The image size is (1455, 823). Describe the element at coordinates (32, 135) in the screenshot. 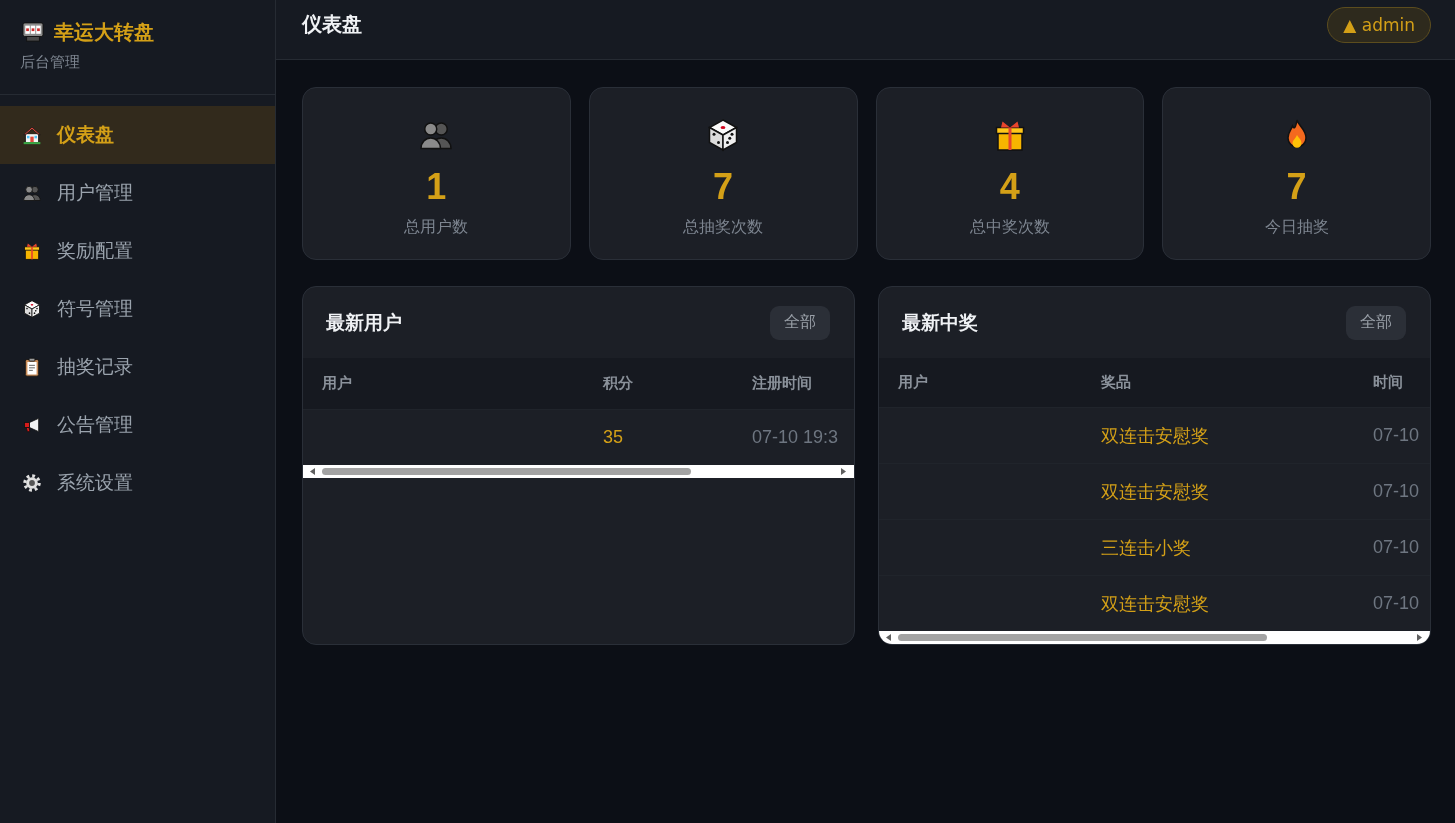

I see `house-icon` at that location.